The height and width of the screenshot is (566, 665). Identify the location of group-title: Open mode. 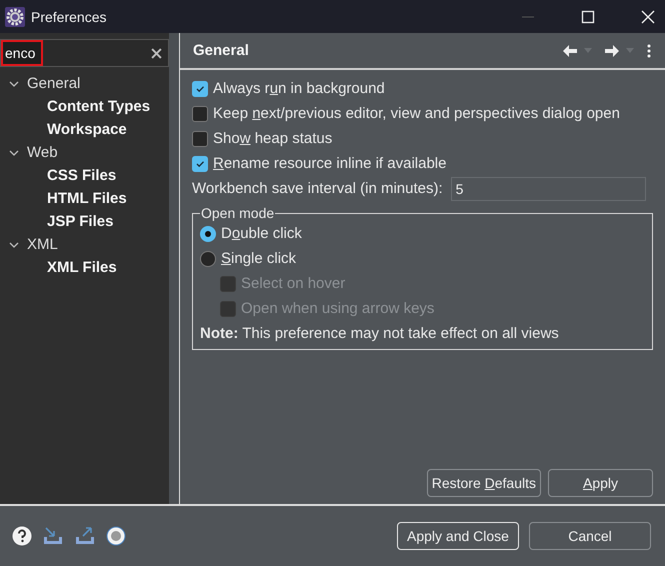
(238, 213).